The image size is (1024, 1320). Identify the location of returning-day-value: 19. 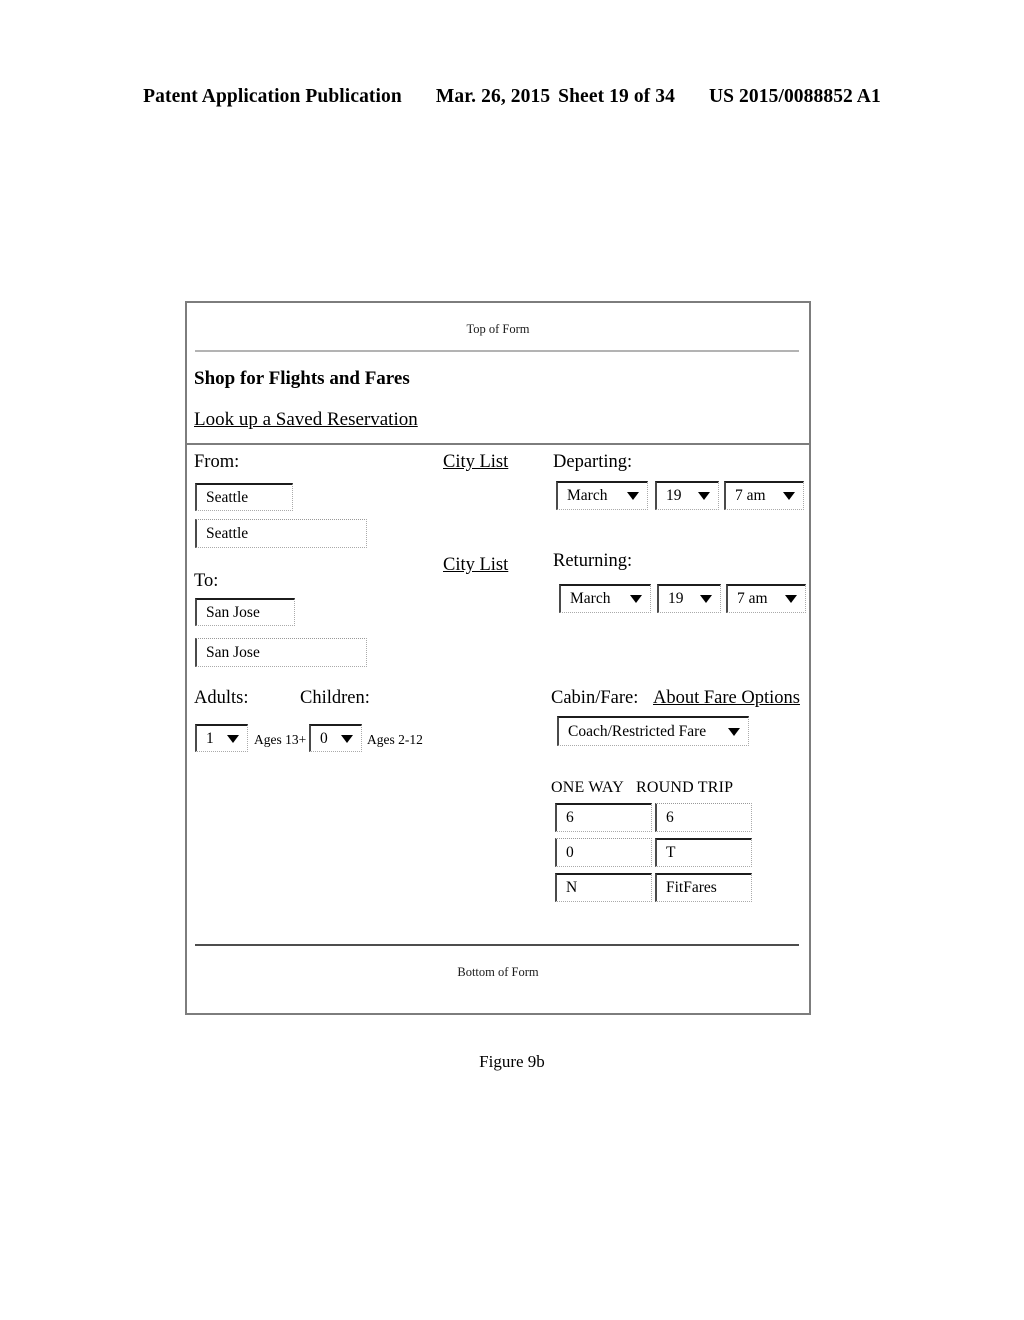
(676, 598).